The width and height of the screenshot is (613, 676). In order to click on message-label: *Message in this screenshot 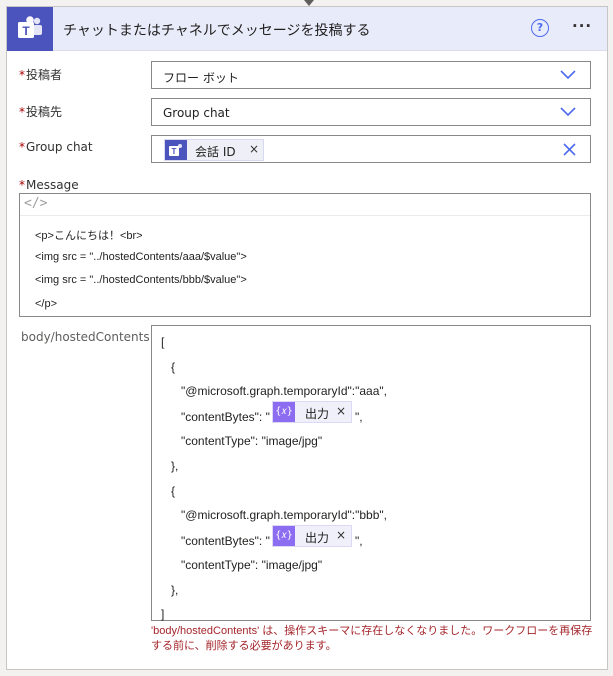, I will do `click(49, 185)`.